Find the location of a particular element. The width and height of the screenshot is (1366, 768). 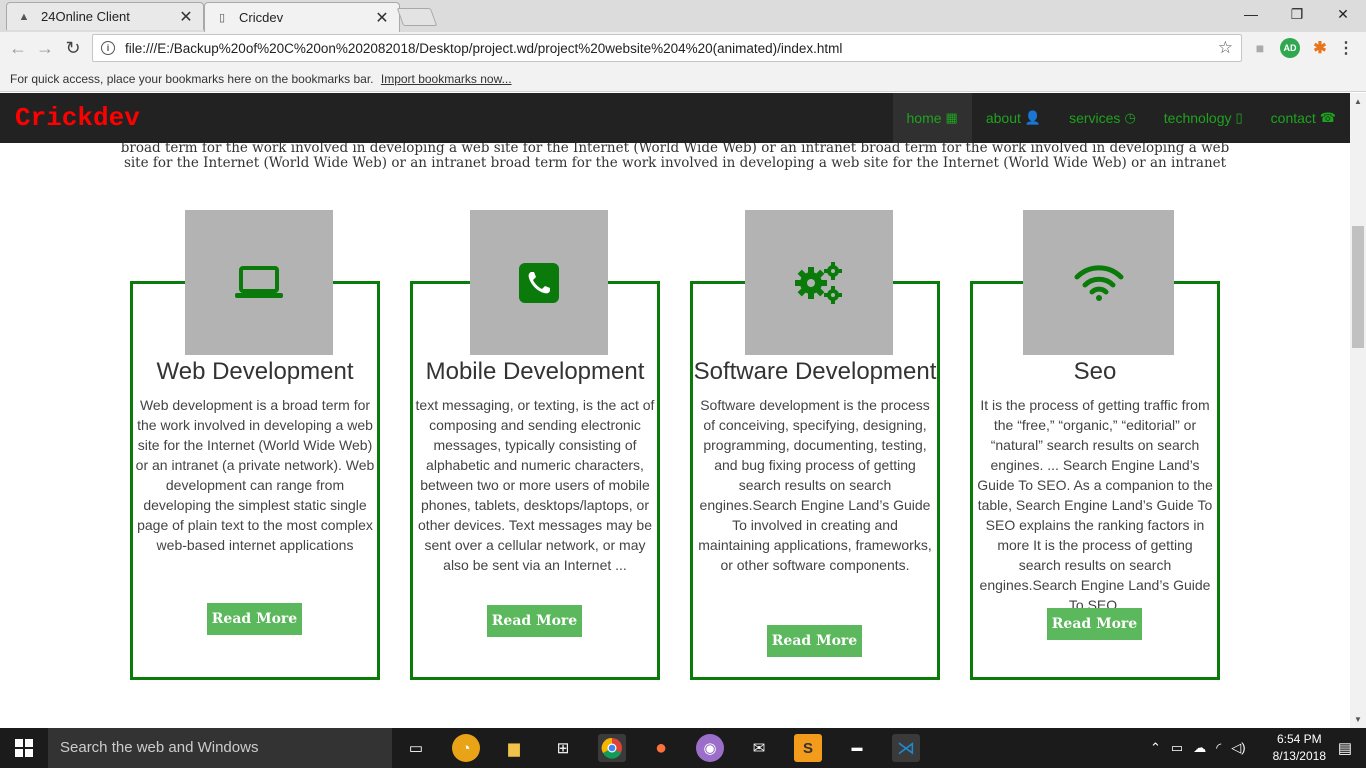

nav-about: about 👤 is located at coordinates (1013, 118).